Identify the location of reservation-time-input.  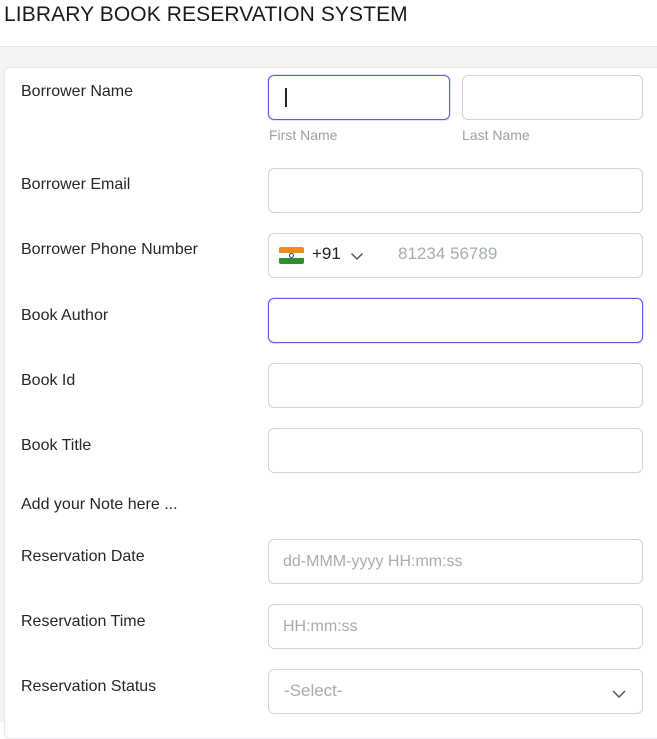
(455, 626).